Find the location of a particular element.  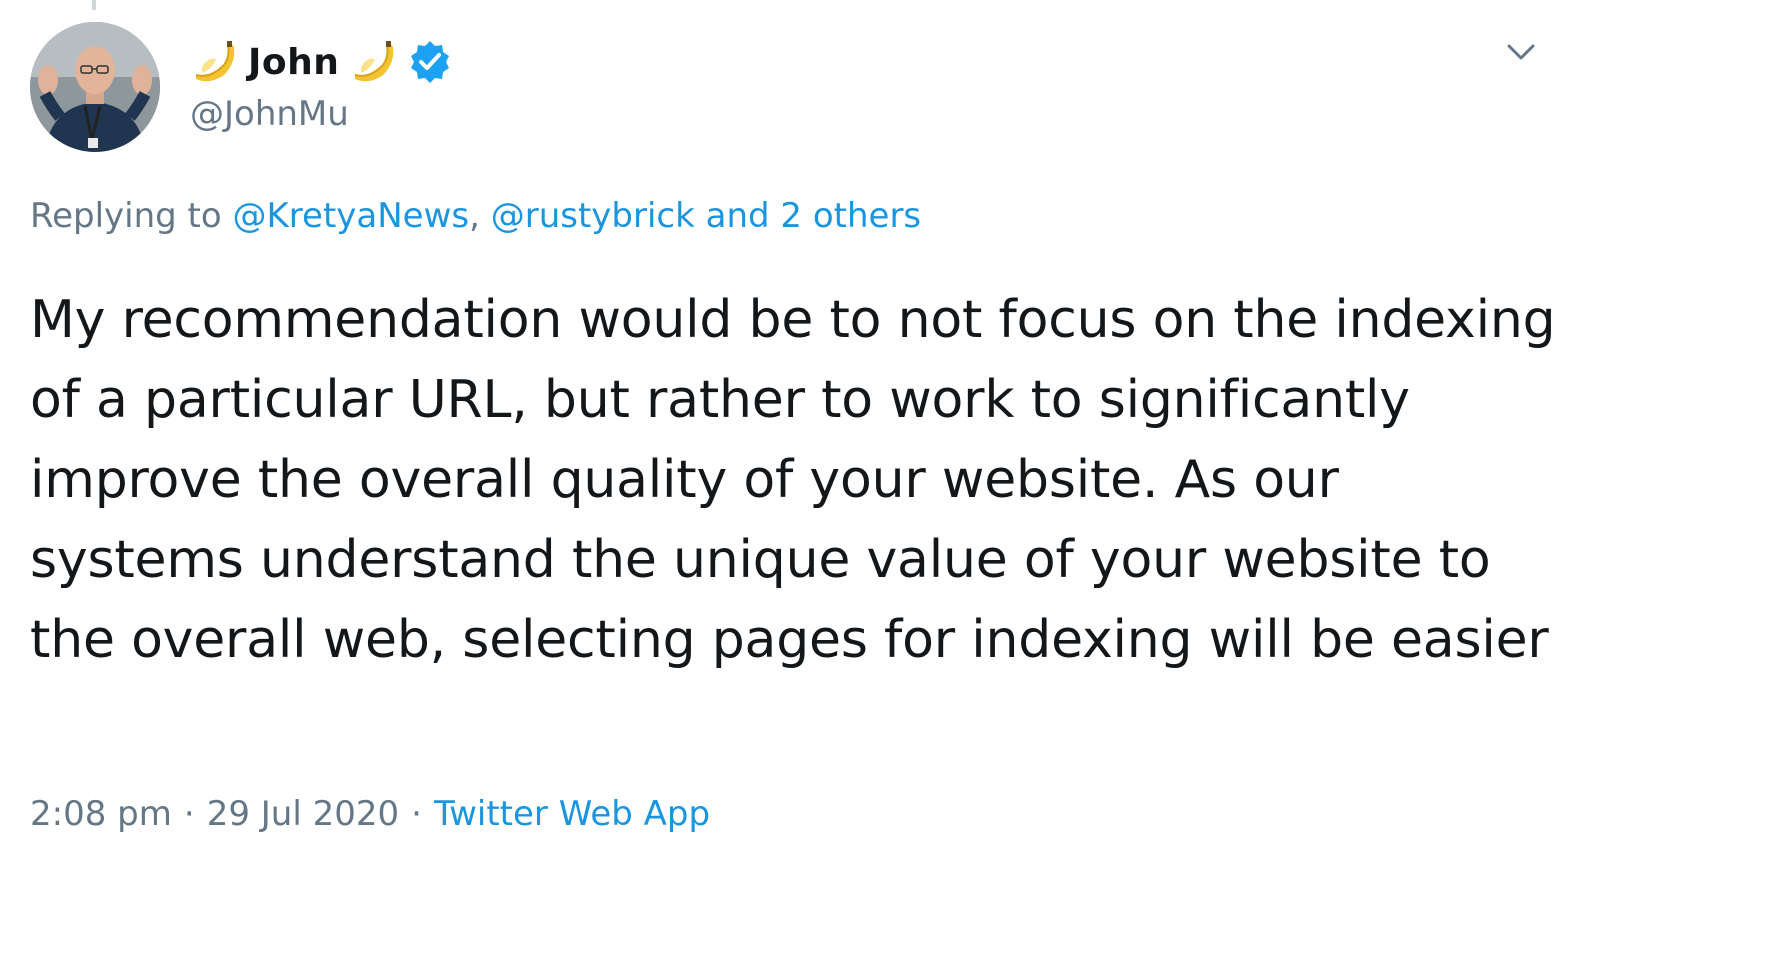

tweet-metadata: 2:08 pm · 29 Jul 2020 · Twitter Web App is located at coordinates (370, 814).